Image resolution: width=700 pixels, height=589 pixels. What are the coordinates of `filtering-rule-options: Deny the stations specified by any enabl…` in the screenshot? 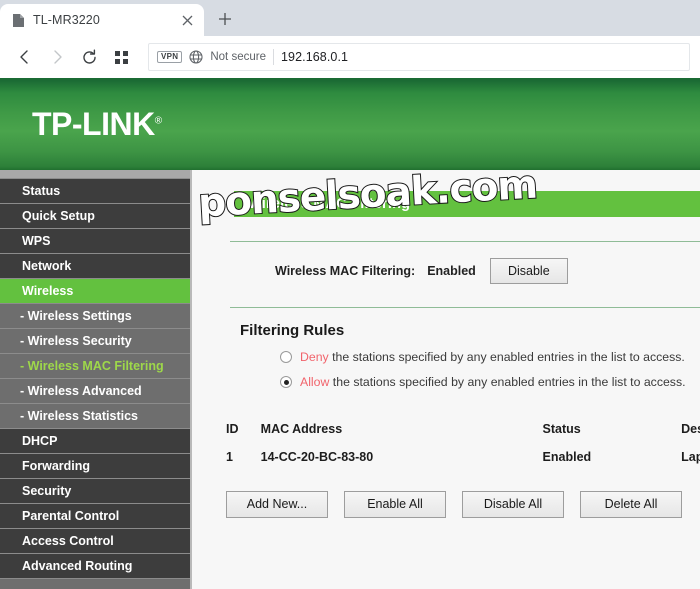 It's located at (446, 369).